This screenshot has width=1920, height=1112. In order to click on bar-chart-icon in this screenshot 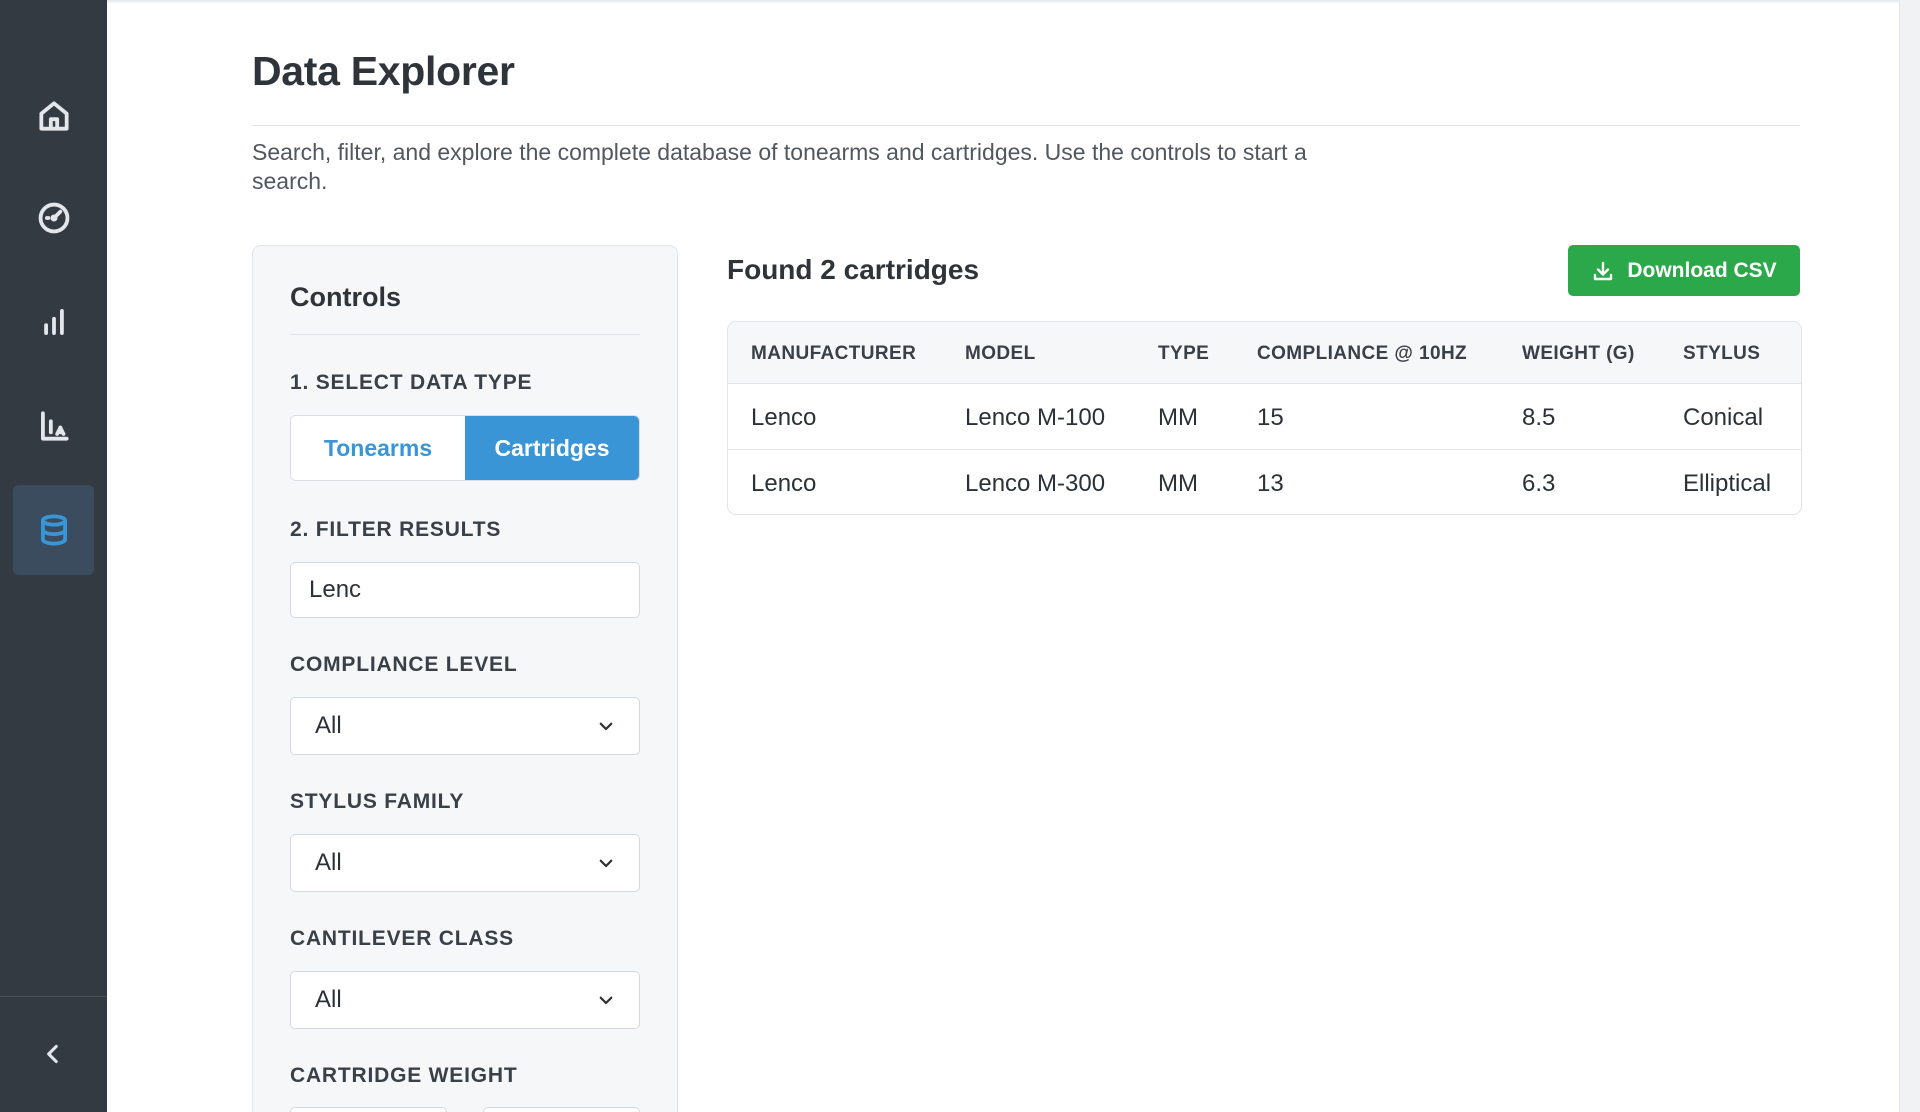, I will do `click(53, 322)`.